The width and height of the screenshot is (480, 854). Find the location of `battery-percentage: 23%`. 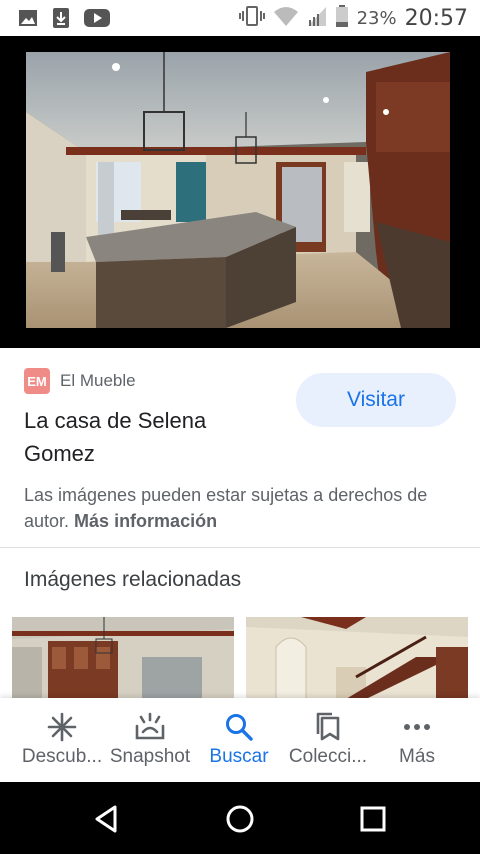

battery-percentage: 23% is located at coordinates (376, 18).